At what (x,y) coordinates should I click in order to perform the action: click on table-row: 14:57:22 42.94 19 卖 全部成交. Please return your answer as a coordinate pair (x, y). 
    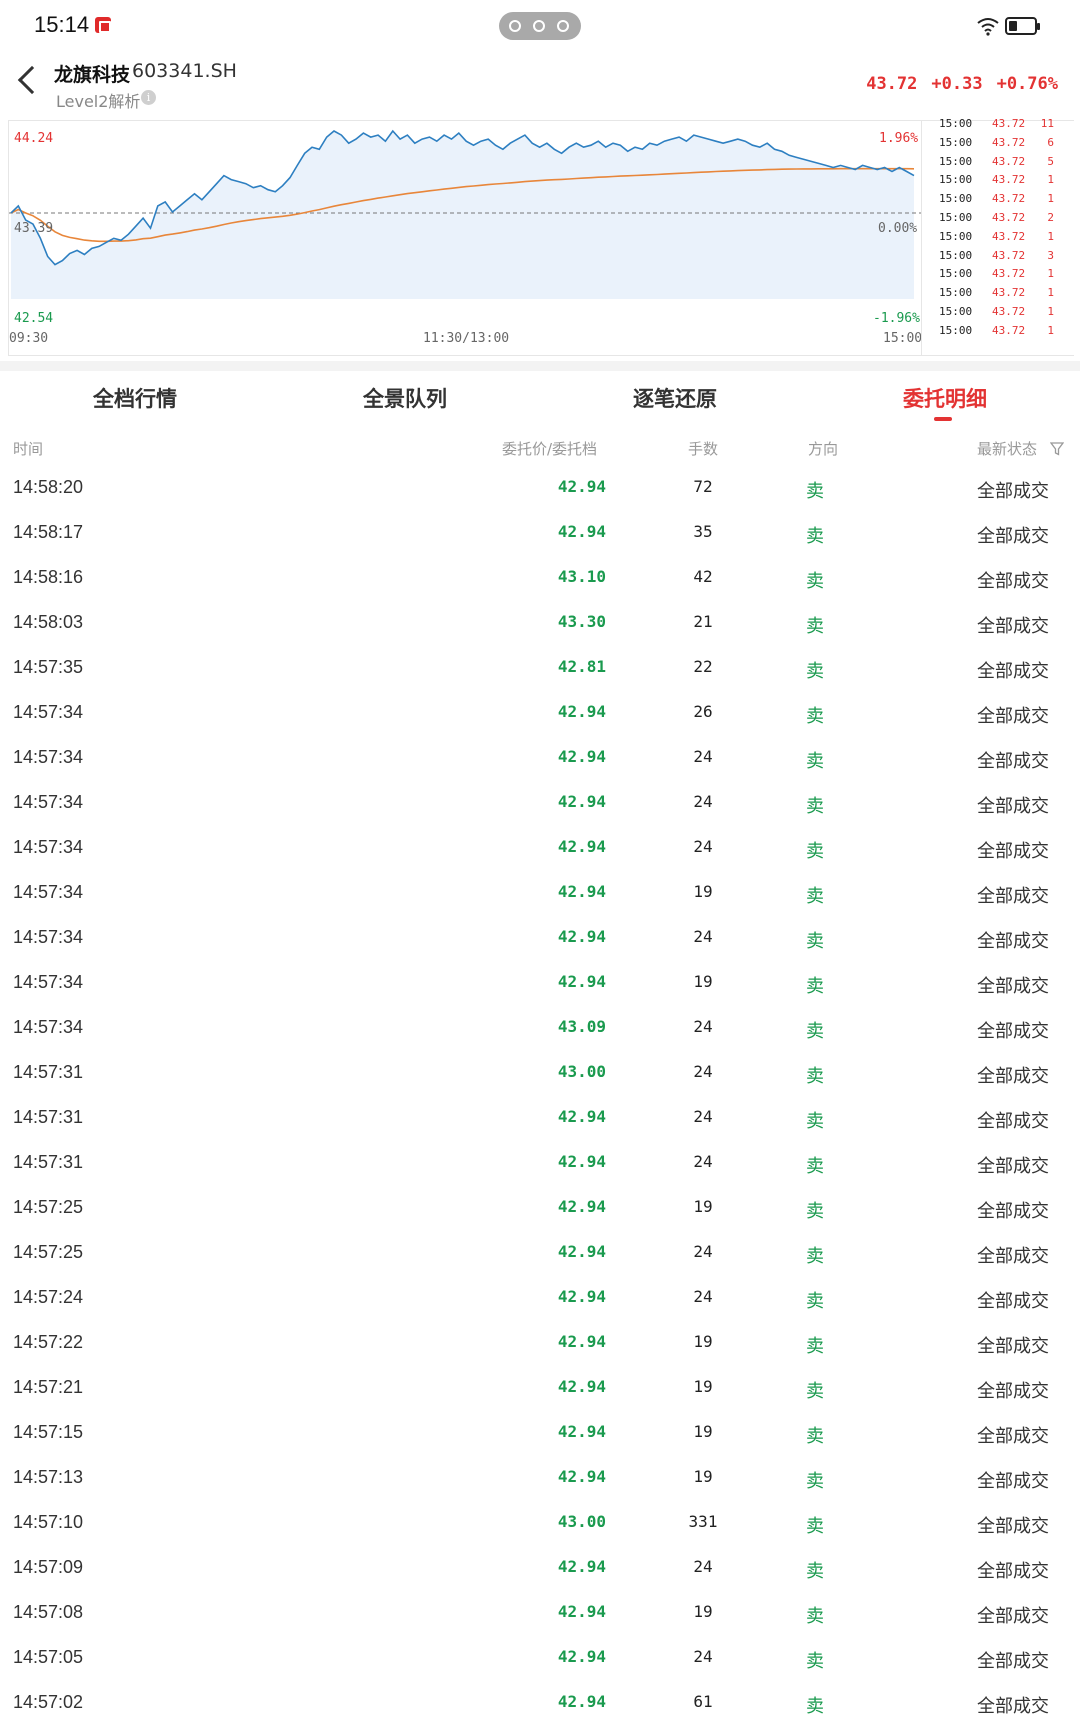
    Looking at the image, I should click on (540, 1346).